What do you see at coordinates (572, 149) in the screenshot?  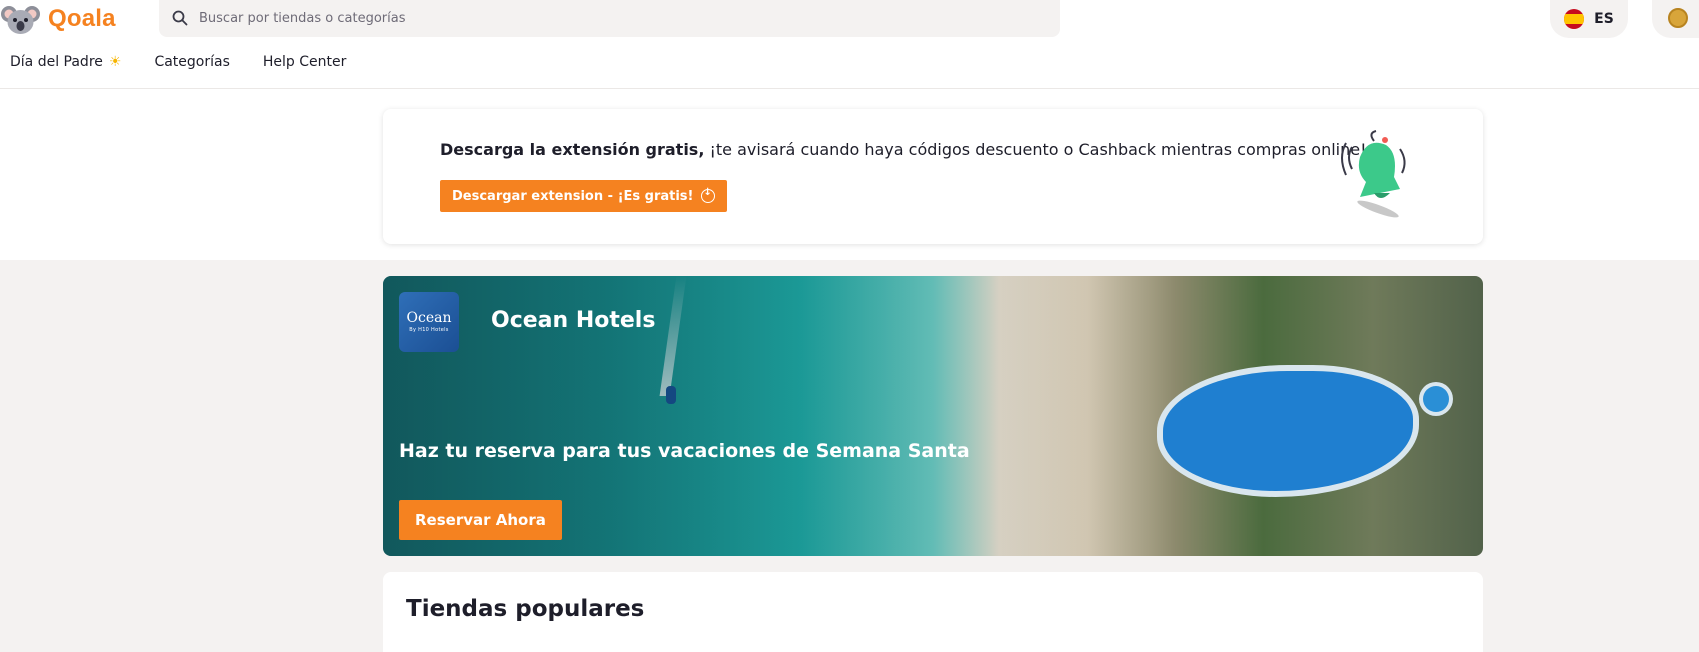 I see `extension-text-bold: Descarga la extensión gratis,` at bounding box center [572, 149].